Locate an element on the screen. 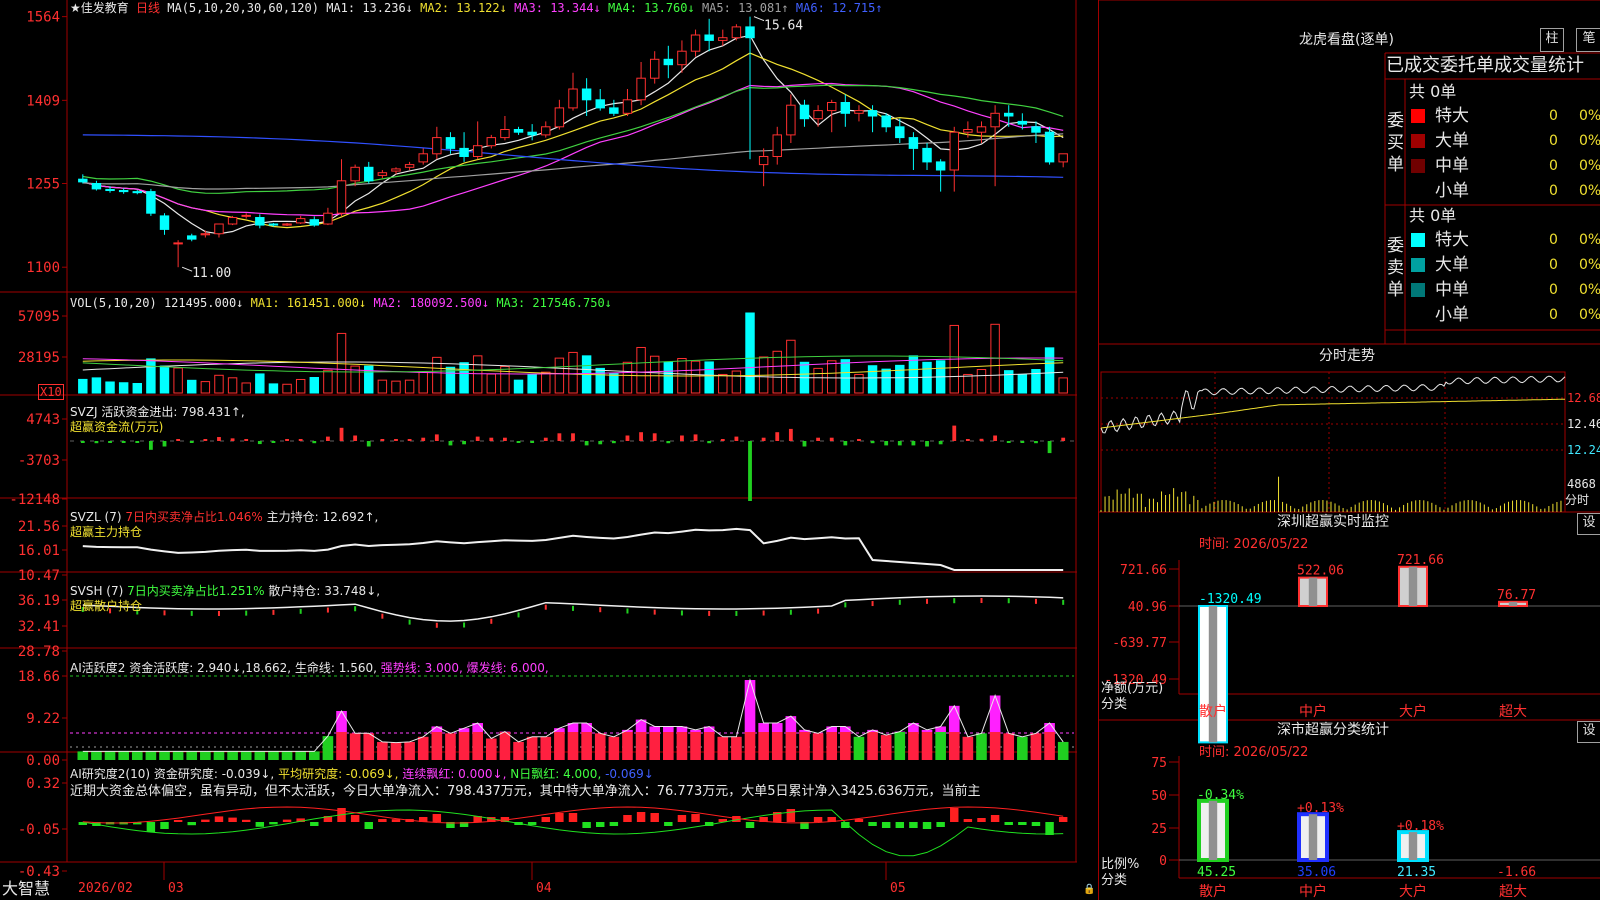 The image size is (1600, 900). sell-count: 0 is located at coordinates (1553, 265).